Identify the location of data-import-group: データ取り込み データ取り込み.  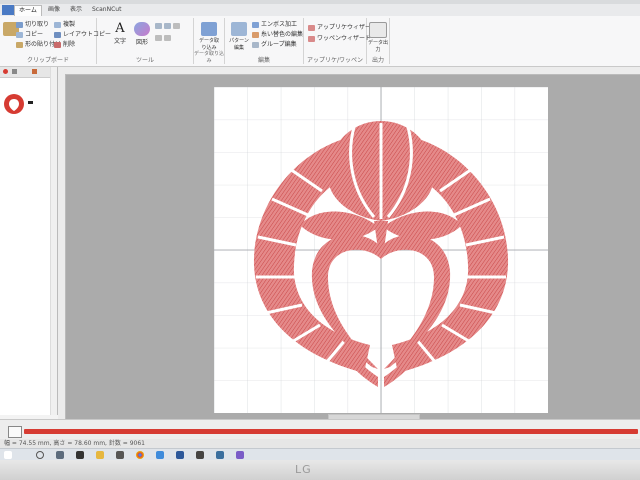
(209, 41).